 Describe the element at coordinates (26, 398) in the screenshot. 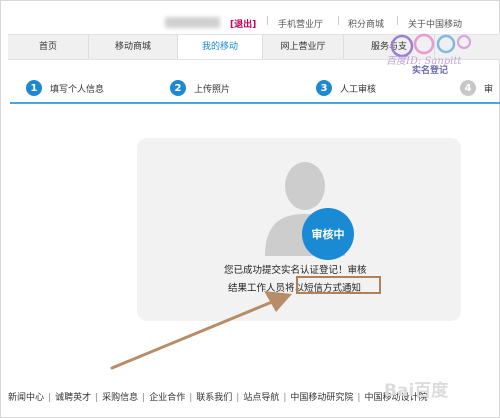

I see `footer-link: 新闻中心` at that location.